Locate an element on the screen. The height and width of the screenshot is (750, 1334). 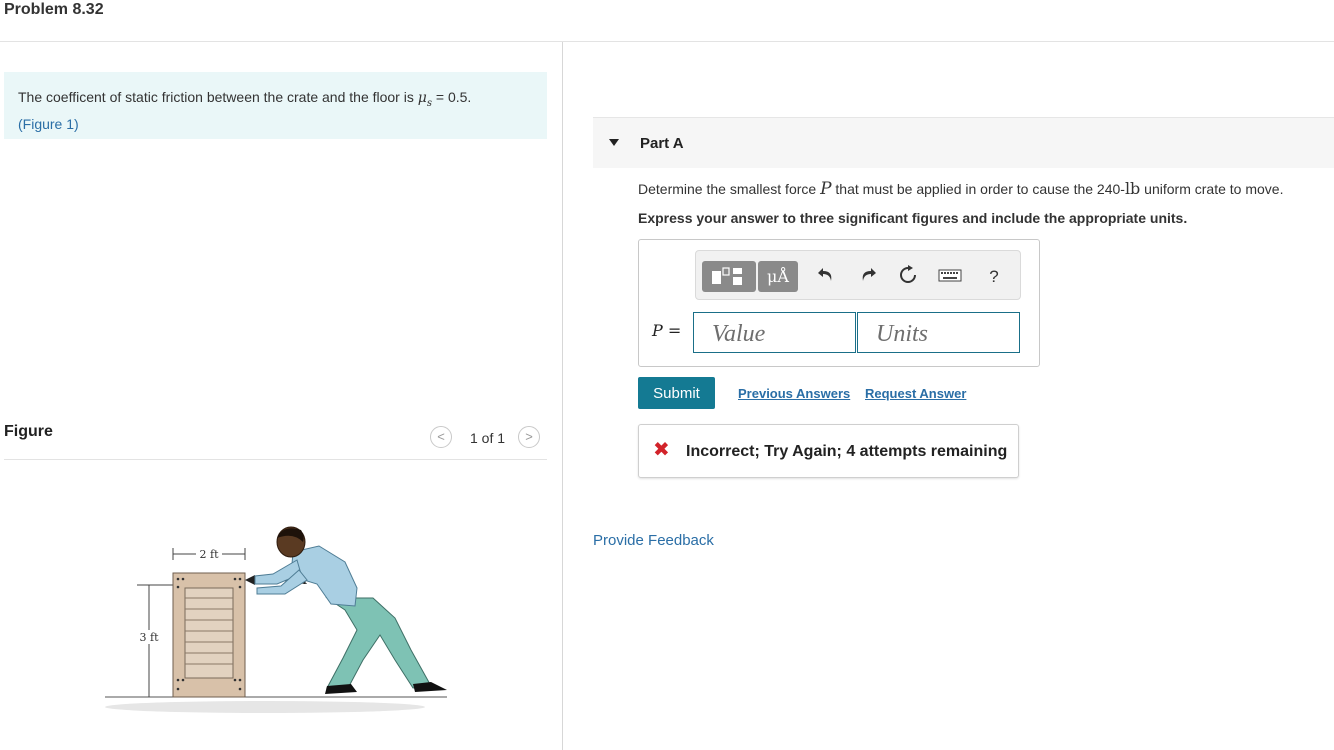
pushing-person is located at coordinates (350, 610).